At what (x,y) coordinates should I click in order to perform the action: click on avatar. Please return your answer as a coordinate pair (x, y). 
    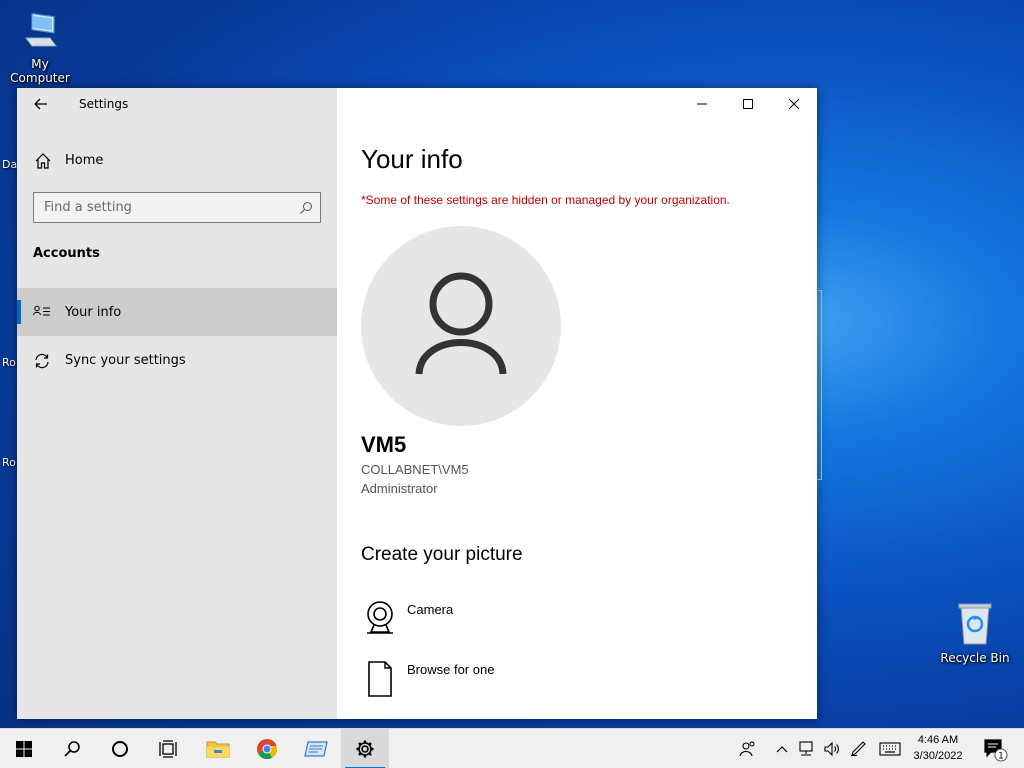
    Looking at the image, I should click on (461, 326).